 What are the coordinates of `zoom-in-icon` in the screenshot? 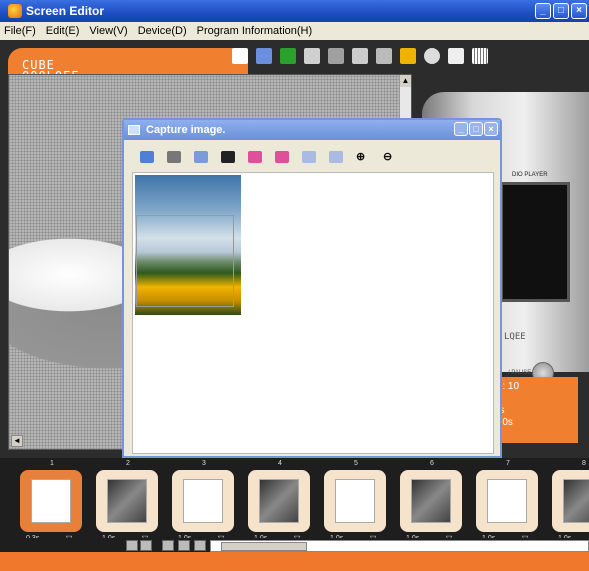 It's located at (360, 56).